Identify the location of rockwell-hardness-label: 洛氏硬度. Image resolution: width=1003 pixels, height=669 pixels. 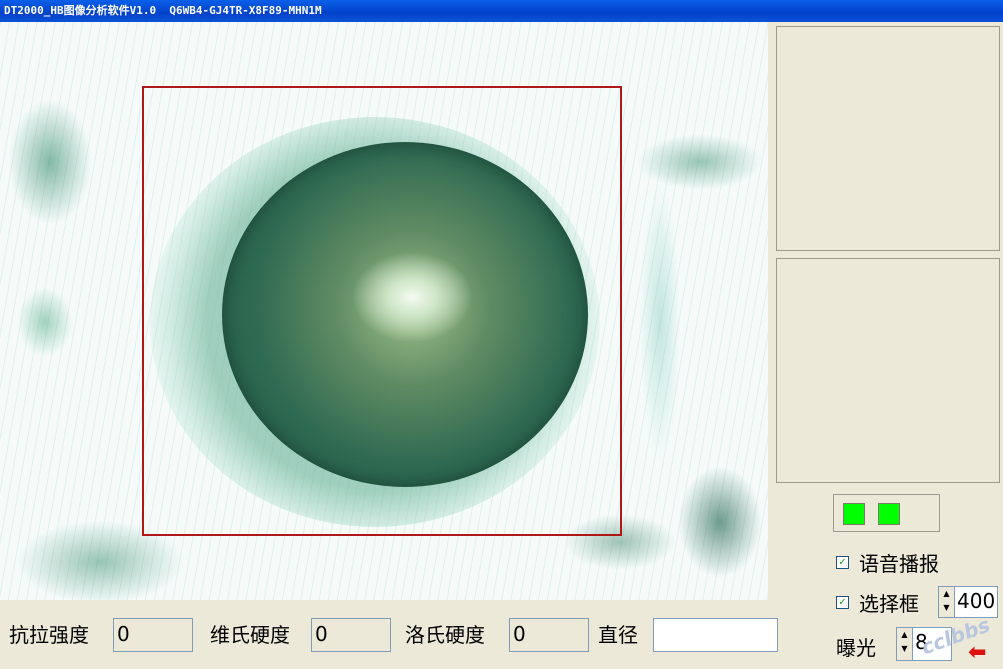
(445, 635).